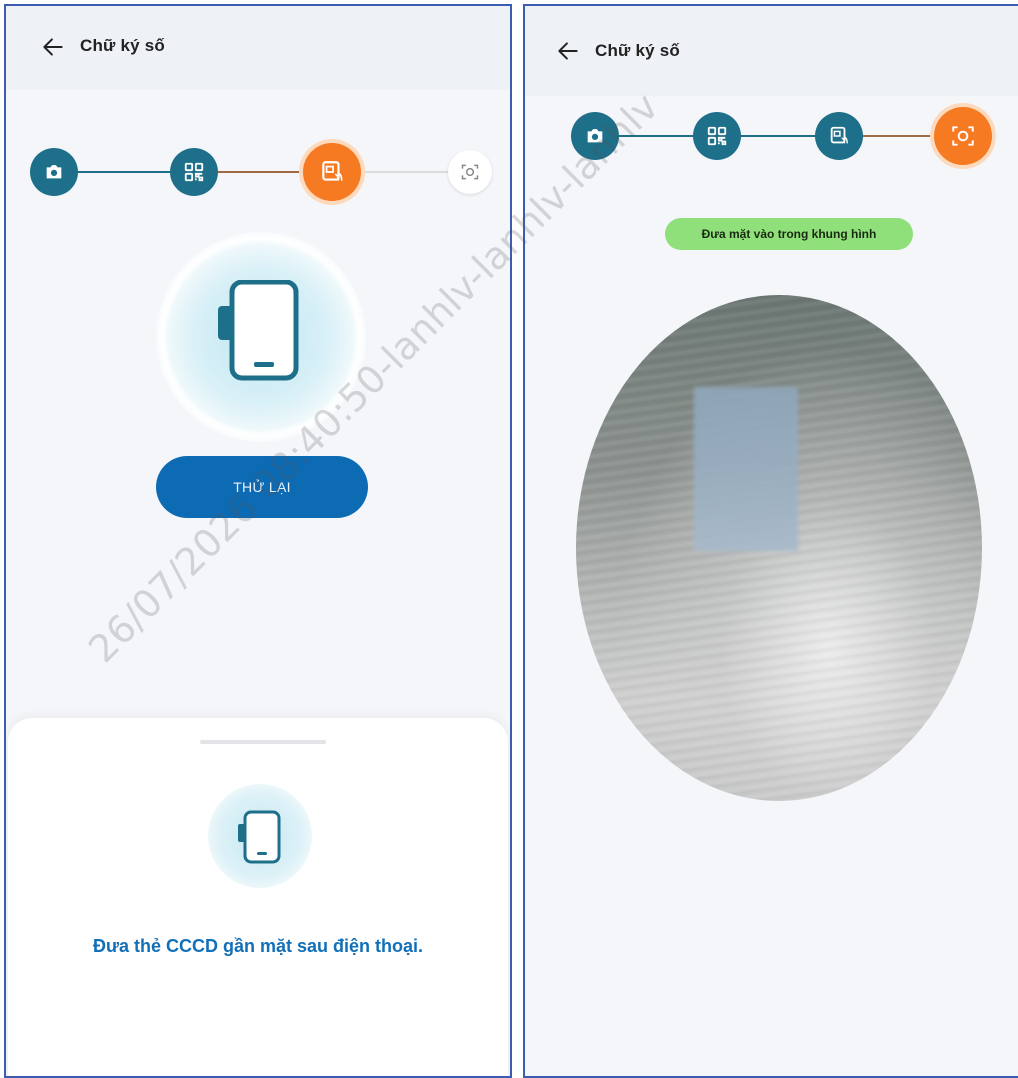  Describe the element at coordinates (258, 330) in the screenshot. I see `phone-card-icon` at that location.